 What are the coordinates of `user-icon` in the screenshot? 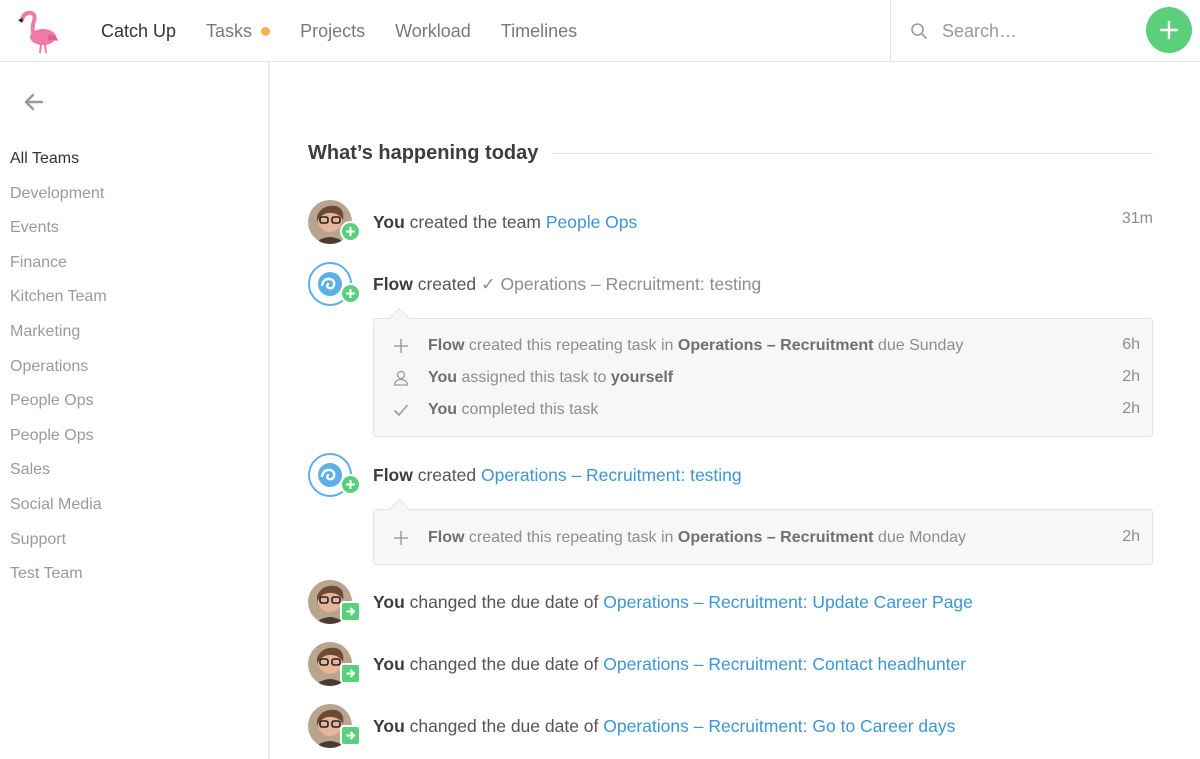 It's located at (401, 378).